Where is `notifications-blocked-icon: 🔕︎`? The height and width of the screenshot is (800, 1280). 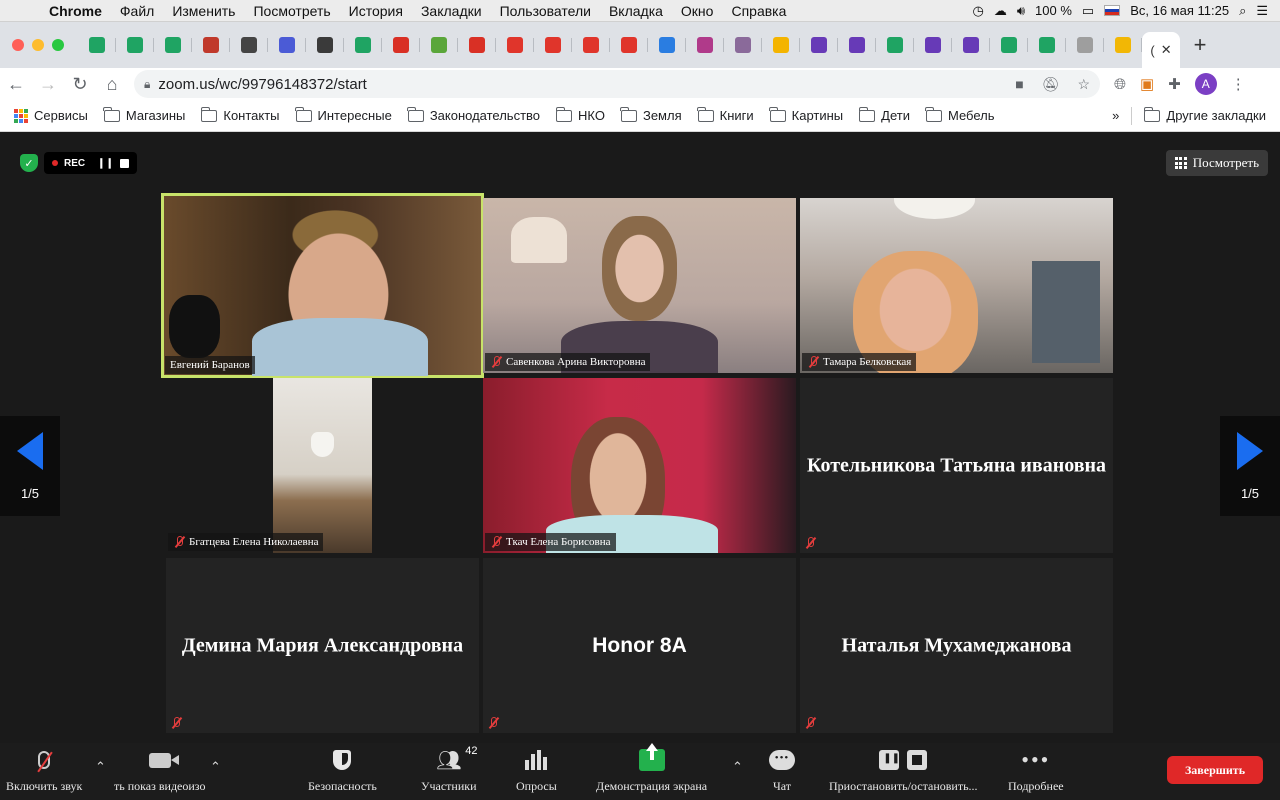
notifications-blocked-icon: 🔕︎ is located at coordinates (1051, 84).